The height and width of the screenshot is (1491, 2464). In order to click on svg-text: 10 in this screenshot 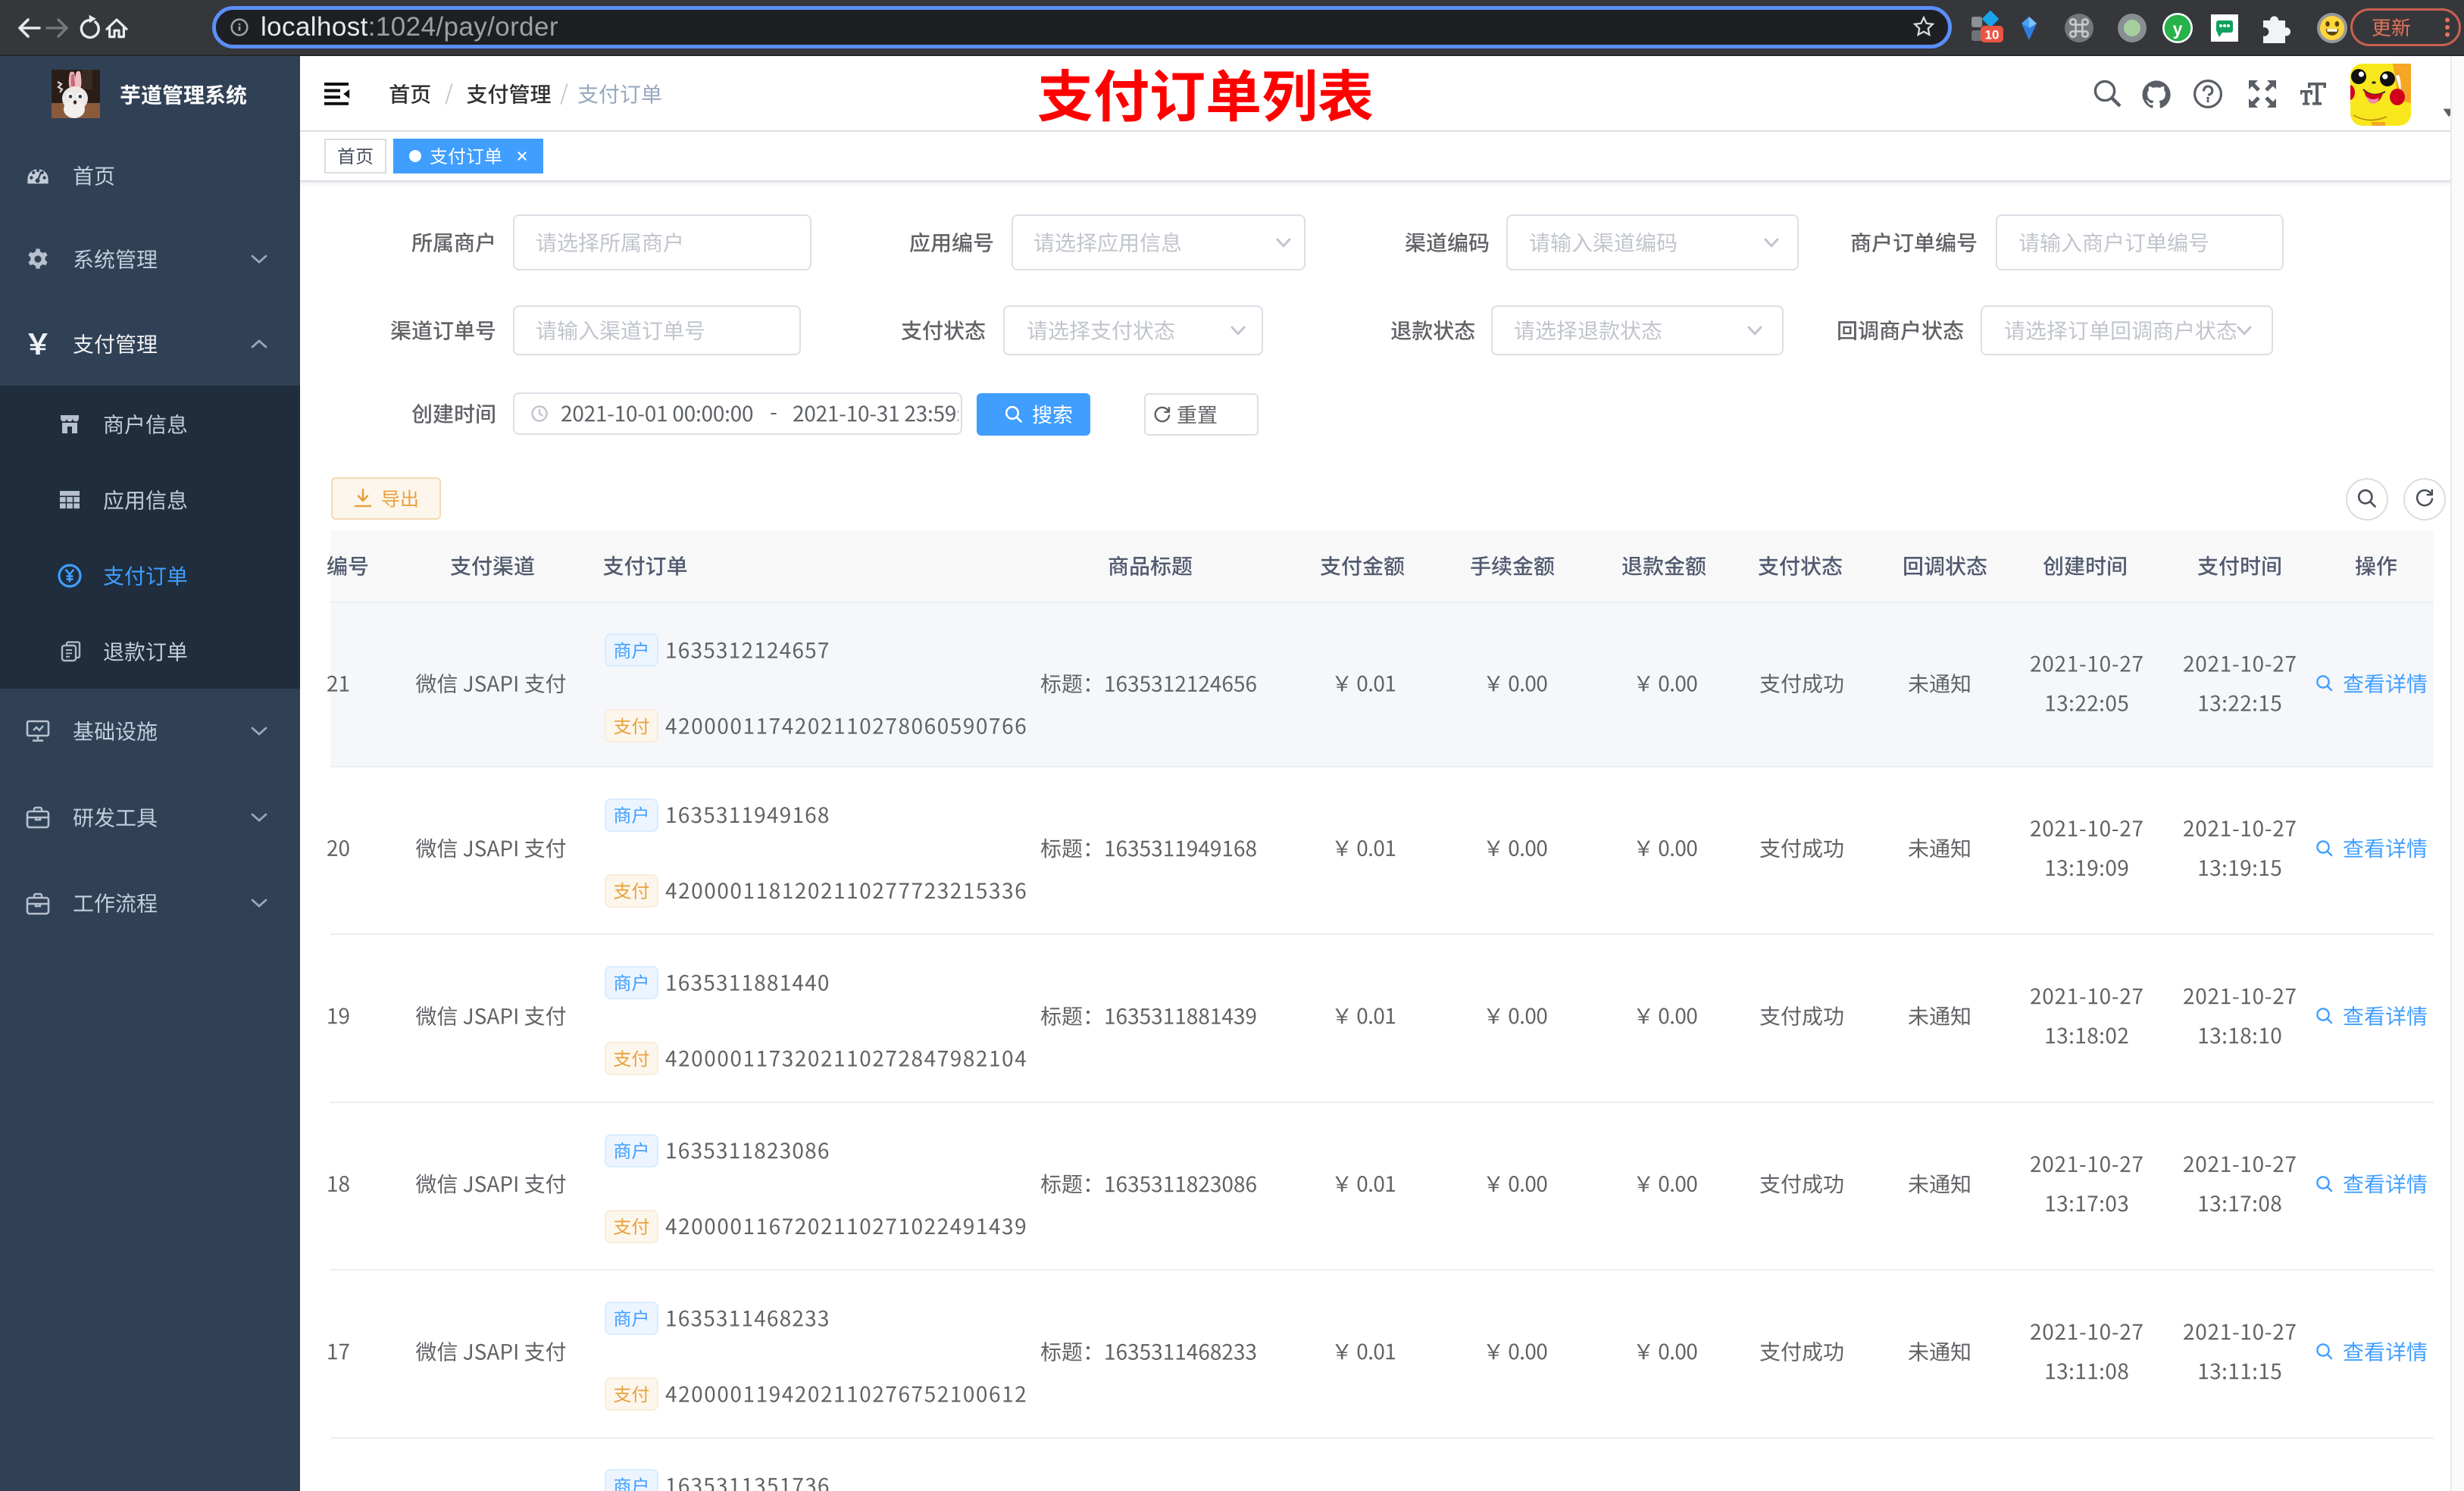, I will do `click(1992, 35)`.